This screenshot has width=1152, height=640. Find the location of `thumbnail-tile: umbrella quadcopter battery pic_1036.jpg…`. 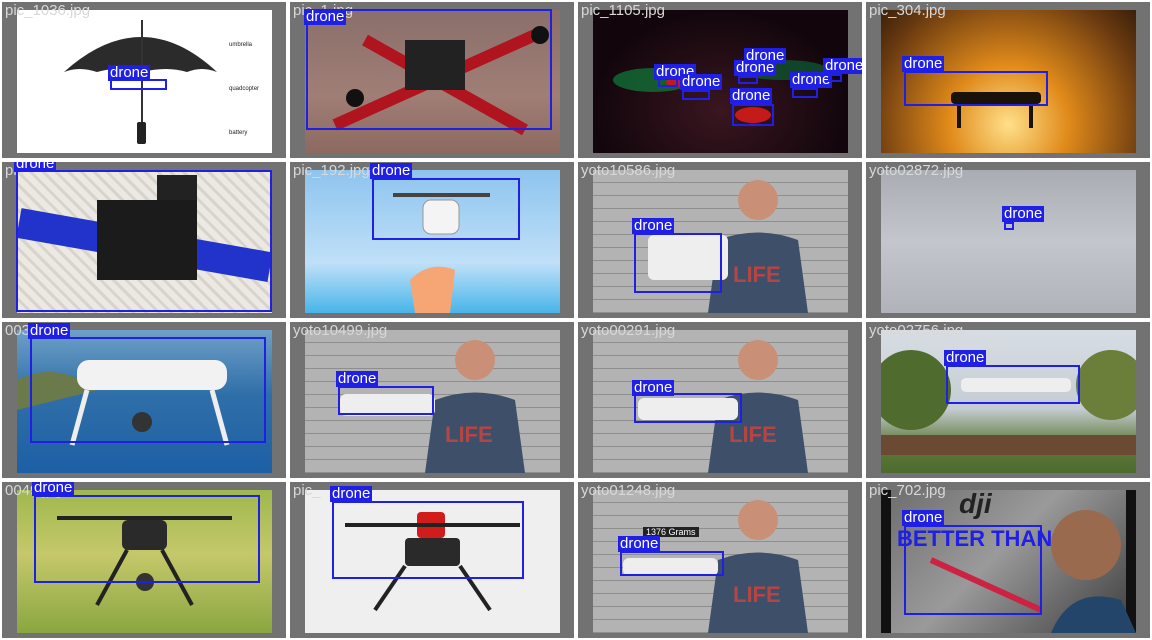

thumbnail-tile: umbrella quadcopter battery pic_1036.jpg… is located at coordinates (144, 80).